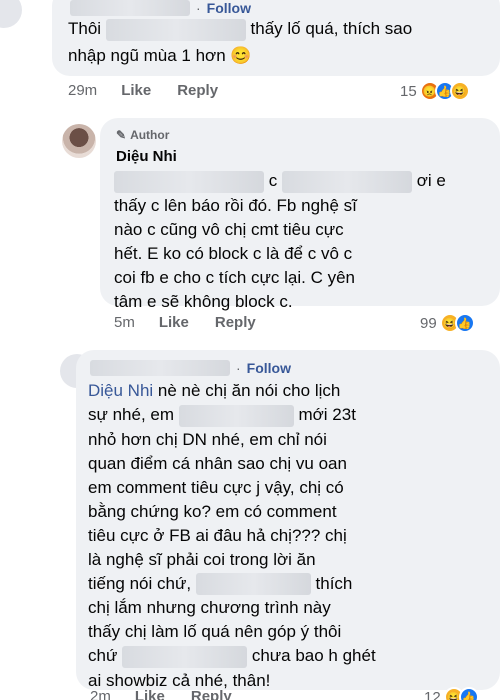 This screenshot has width=500, height=700. Describe the element at coordinates (217, 535) in the screenshot. I see `comment-text-line: tiêu cực ở FB ai đâu hả chị??? chị` at that location.